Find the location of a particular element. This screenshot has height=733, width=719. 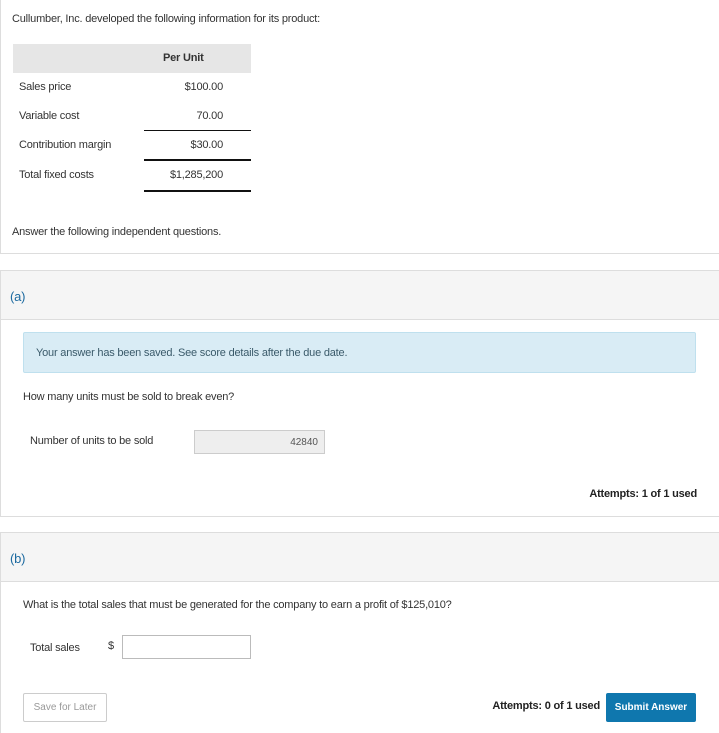

part-a-header: (a) is located at coordinates (360, 295).